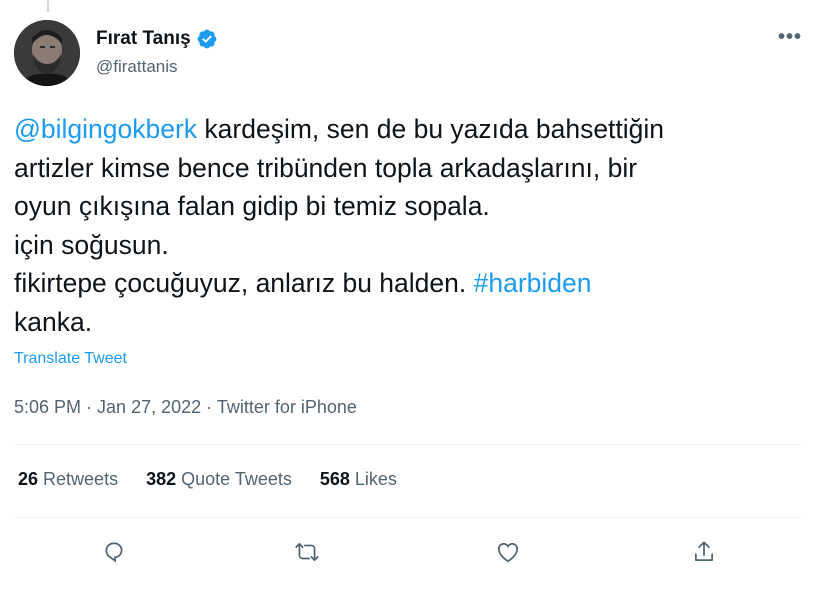 Image resolution: width=820 pixels, height=589 pixels. Describe the element at coordinates (287, 407) in the screenshot. I see `tweet-source: Twitter for iPhone` at that location.